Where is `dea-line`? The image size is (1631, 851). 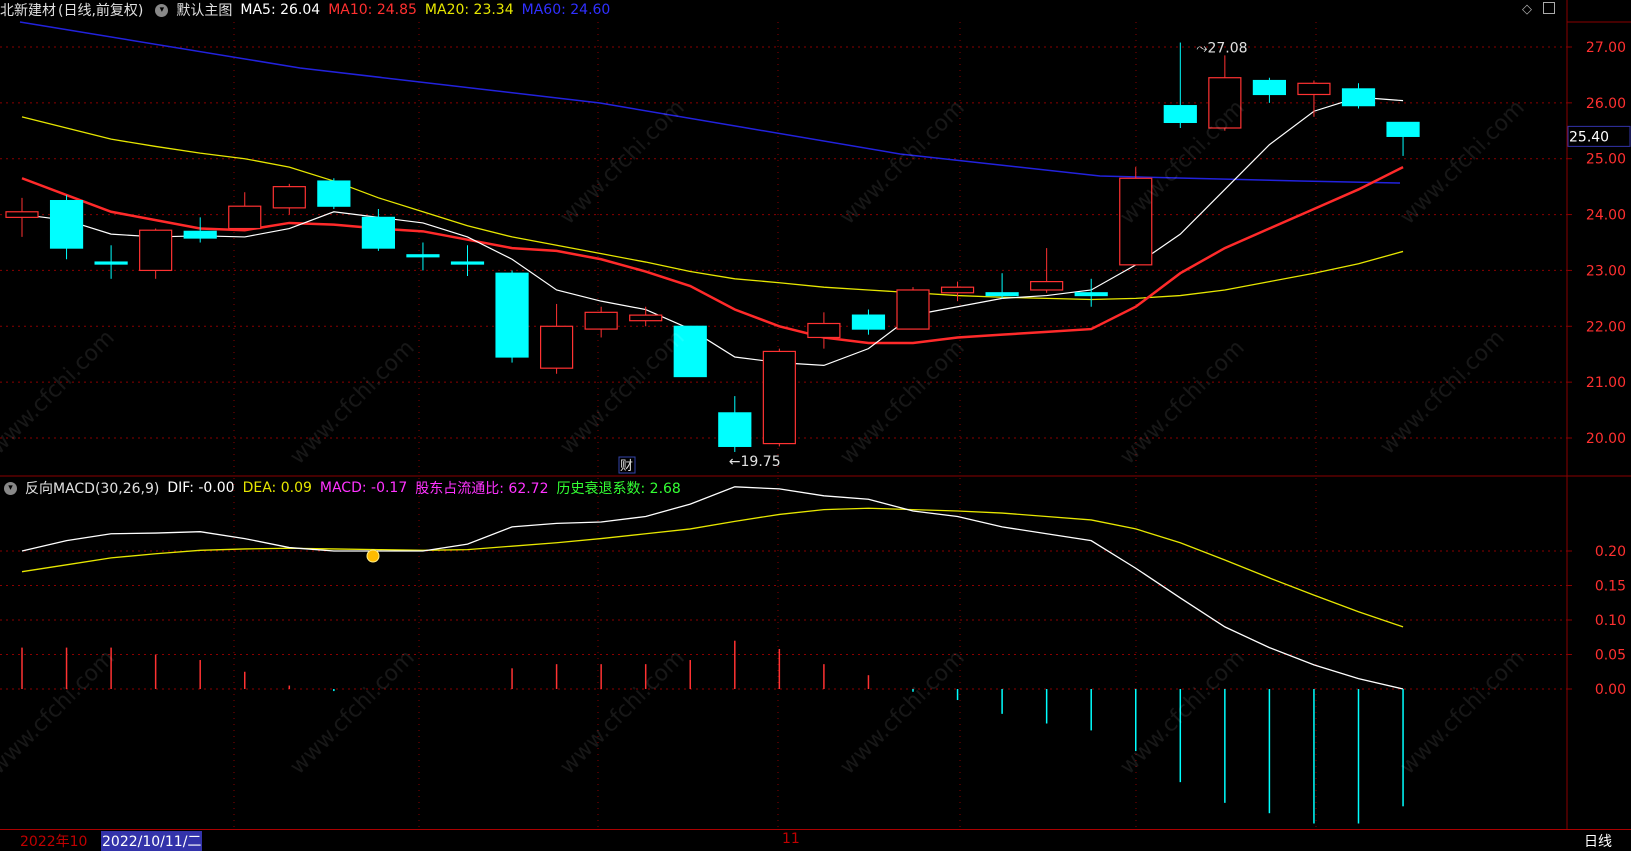 dea-line is located at coordinates (712, 567).